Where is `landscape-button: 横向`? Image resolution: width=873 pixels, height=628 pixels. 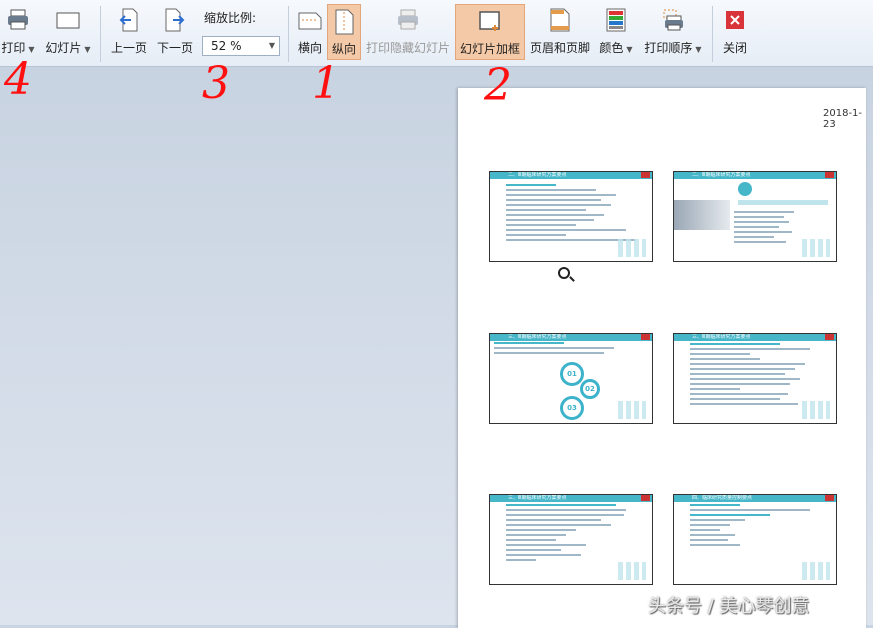 landscape-button: 横向 is located at coordinates (310, 32).